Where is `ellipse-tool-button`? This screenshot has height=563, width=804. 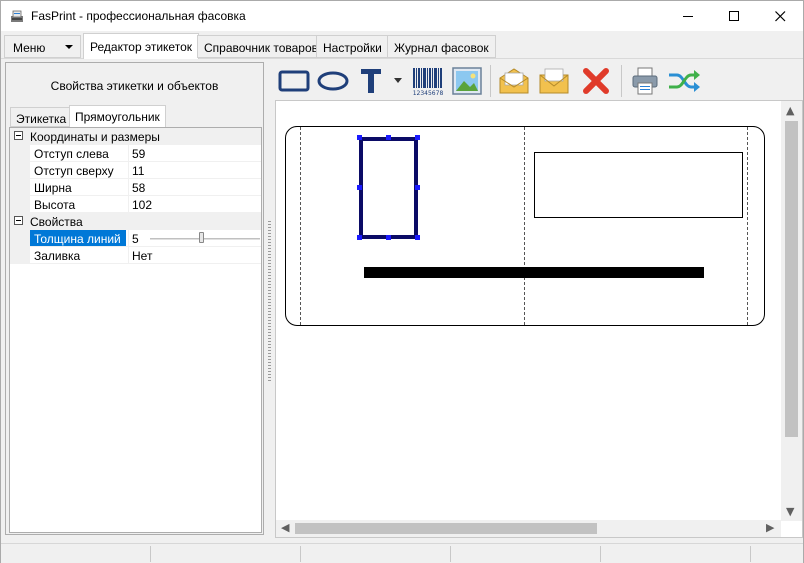 ellipse-tool-button is located at coordinates (333, 81).